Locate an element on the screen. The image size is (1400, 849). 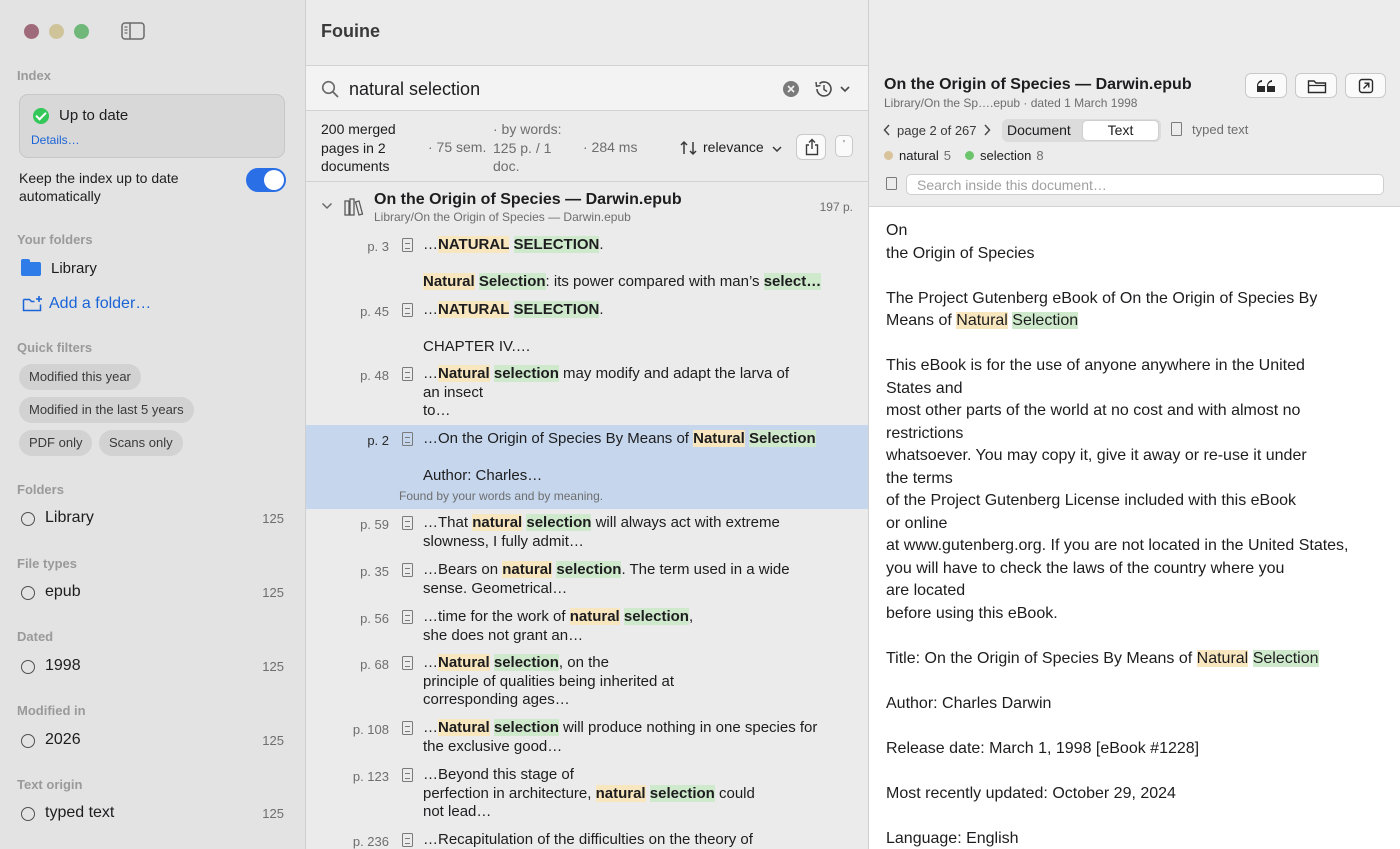
reveal-in-folder-button is located at coordinates (1316, 85).